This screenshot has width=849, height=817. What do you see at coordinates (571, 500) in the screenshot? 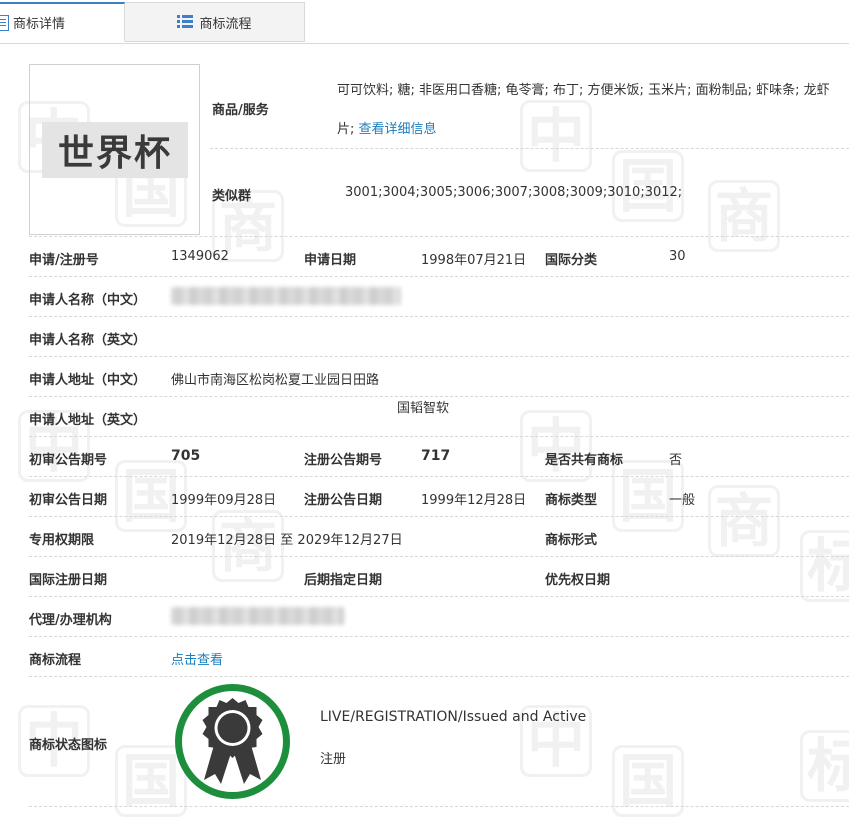
I see `mark-type-label: 商标类型` at bounding box center [571, 500].